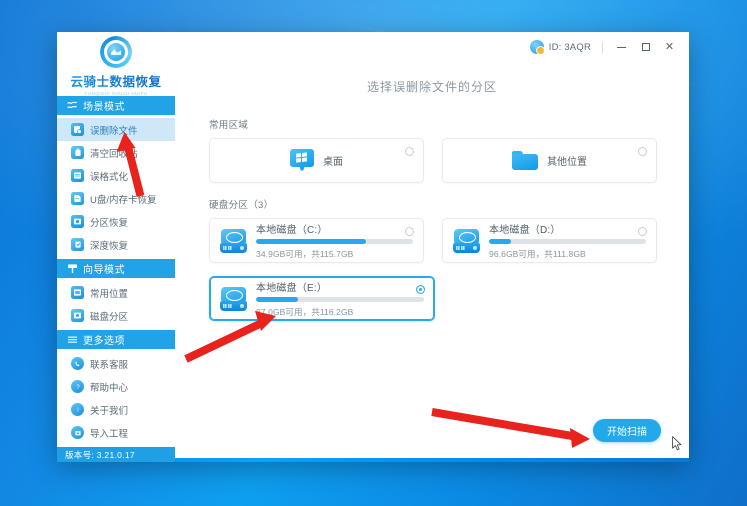 Image resolution: width=747 pixels, height=506 pixels. What do you see at coordinates (104, 108) in the screenshot?
I see `sidebar-section-title: 场景模式` at bounding box center [104, 108].